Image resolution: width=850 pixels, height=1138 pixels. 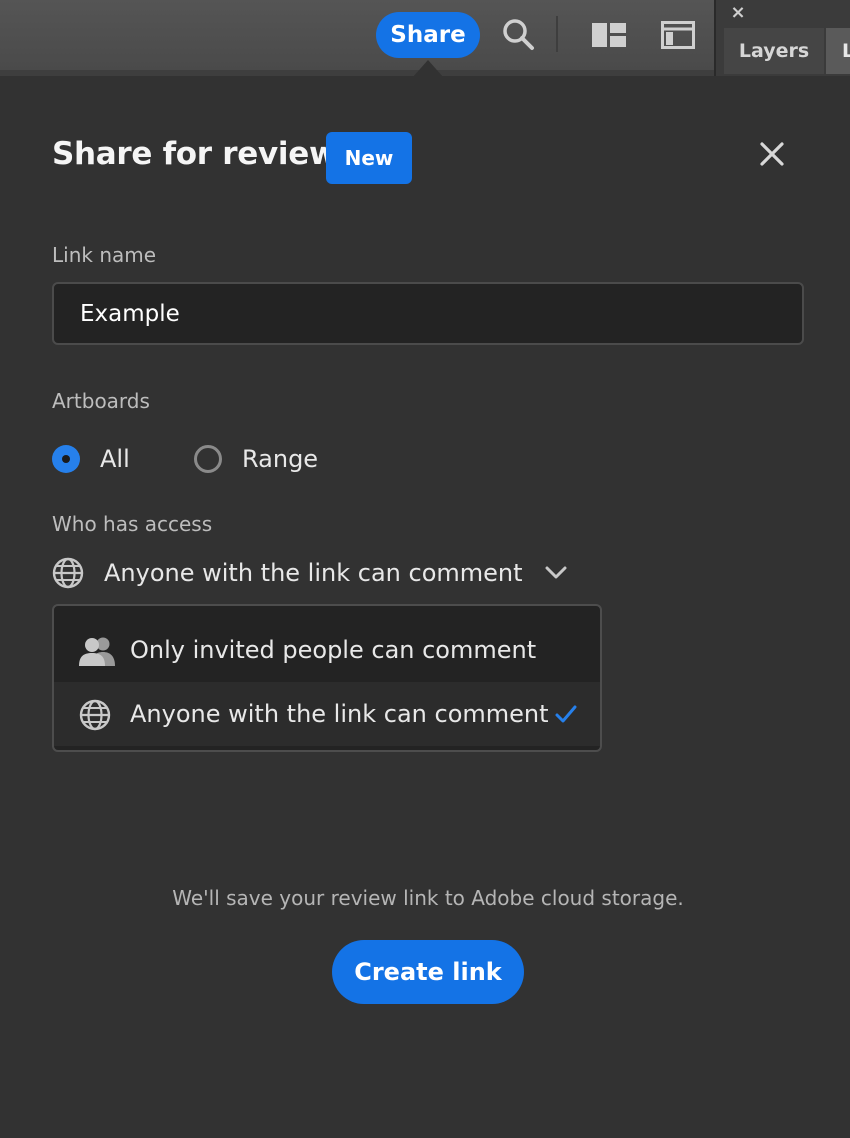 What do you see at coordinates (91, 459) in the screenshot?
I see `radio-all: All` at bounding box center [91, 459].